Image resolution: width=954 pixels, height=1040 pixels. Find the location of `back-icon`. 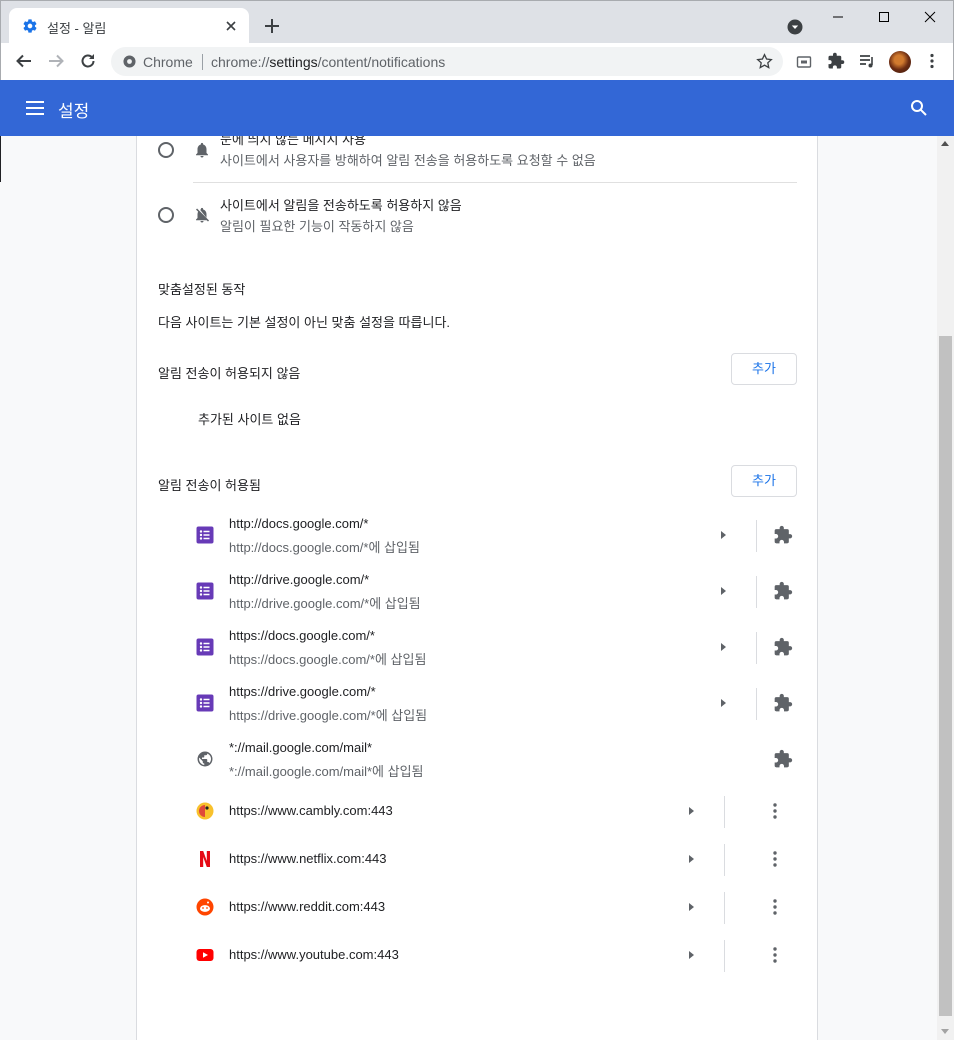

back-icon is located at coordinates (24, 61).